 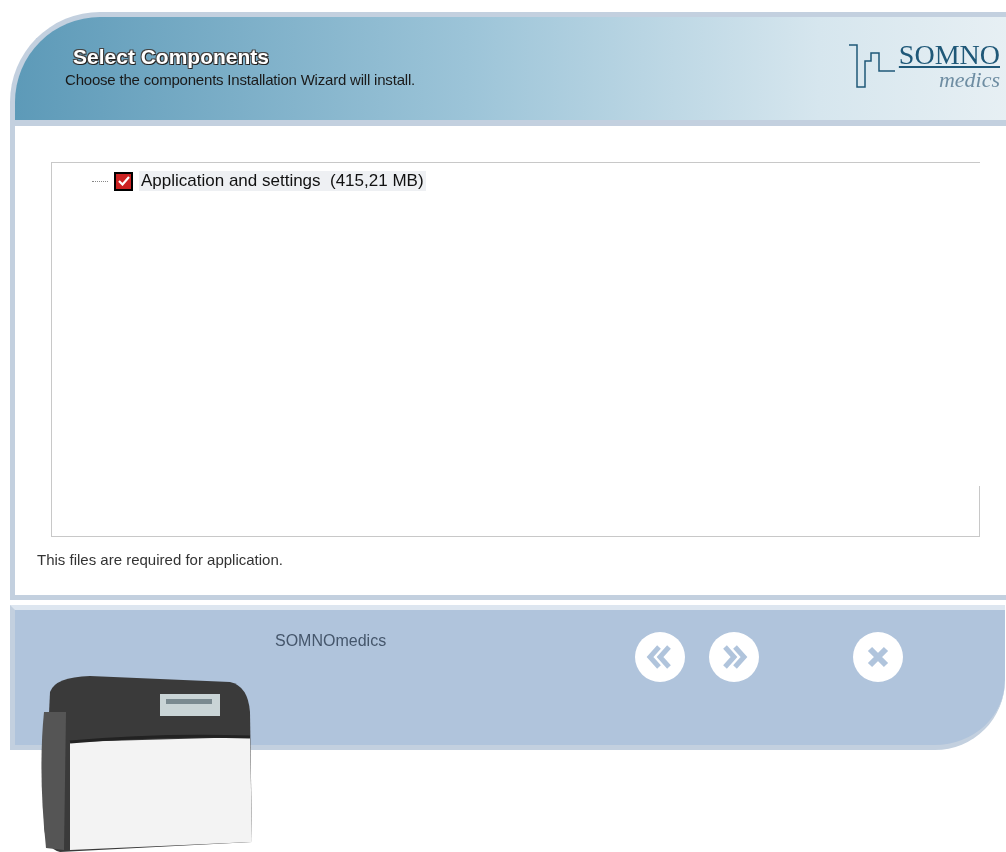 What do you see at coordinates (172, 57) in the screenshot?
I see `page-title: Select Components` at bounding box center [172, 57].